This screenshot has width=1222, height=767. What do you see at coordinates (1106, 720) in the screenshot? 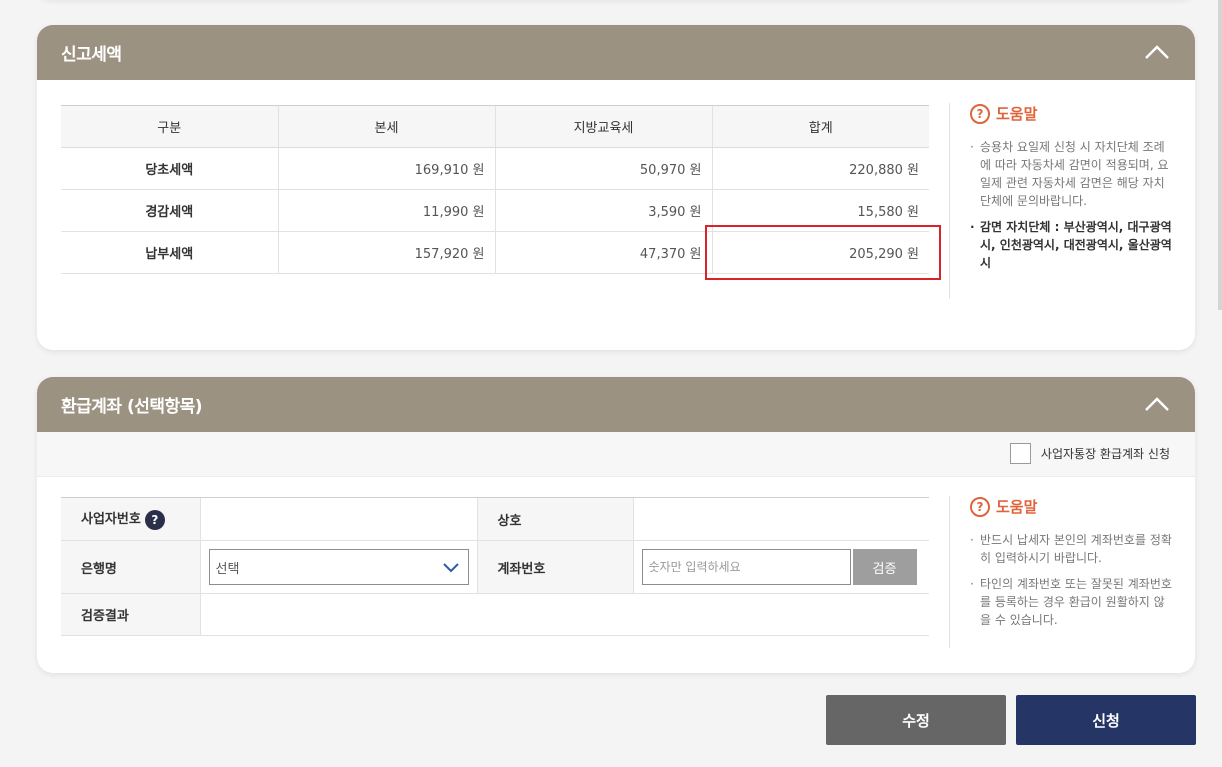
I see `apply-button: 신청` at bounding box center [1106, 720].